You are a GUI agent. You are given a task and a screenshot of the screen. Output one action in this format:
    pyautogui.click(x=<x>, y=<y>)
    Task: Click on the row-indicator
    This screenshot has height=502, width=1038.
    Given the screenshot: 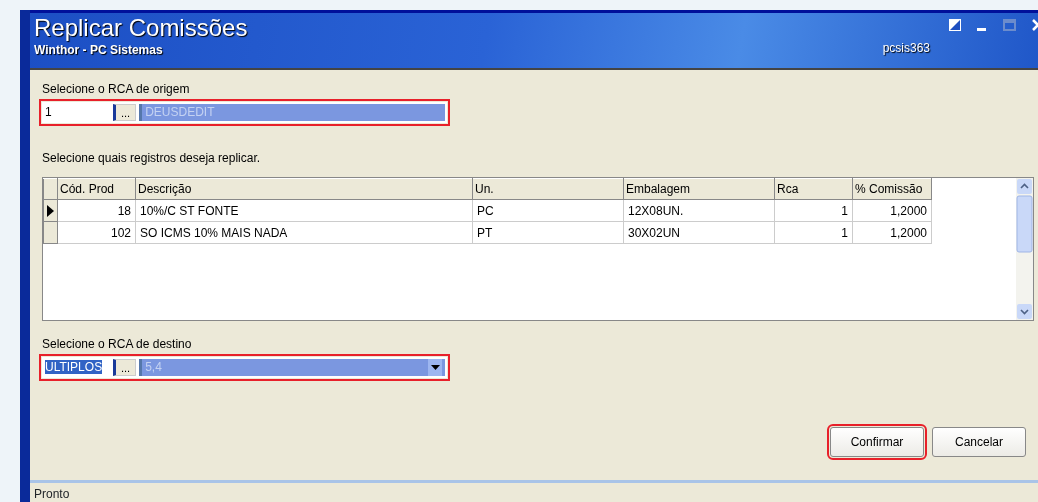 What is the action you would take?
    pyautogui.click(x=50, y=210)
    